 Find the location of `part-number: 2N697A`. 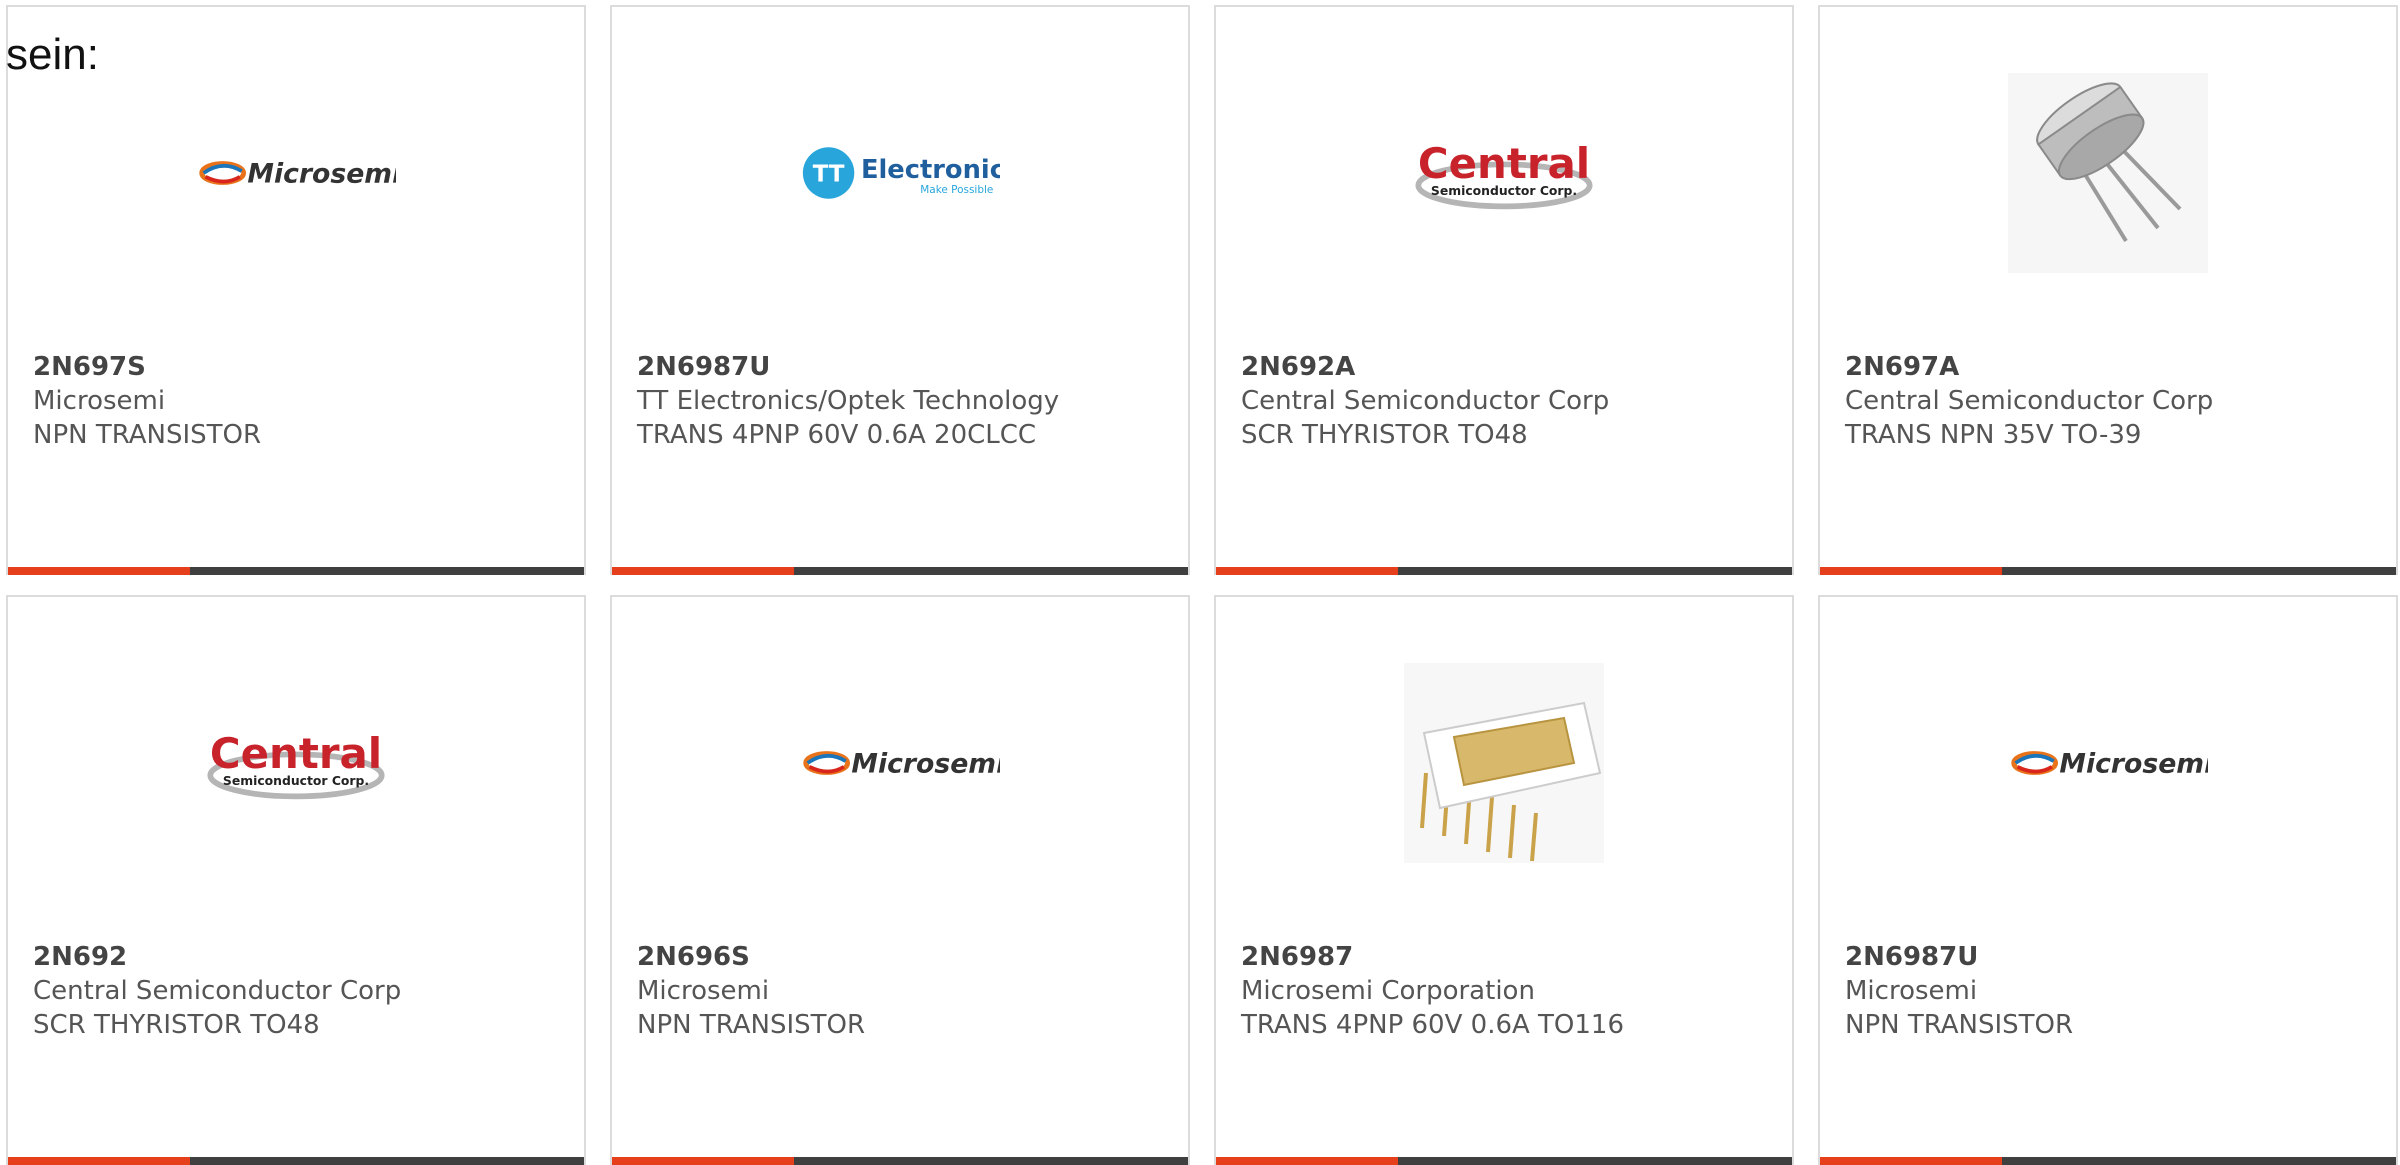

part-number: 2N697A is located at coordinates (1902, 367).